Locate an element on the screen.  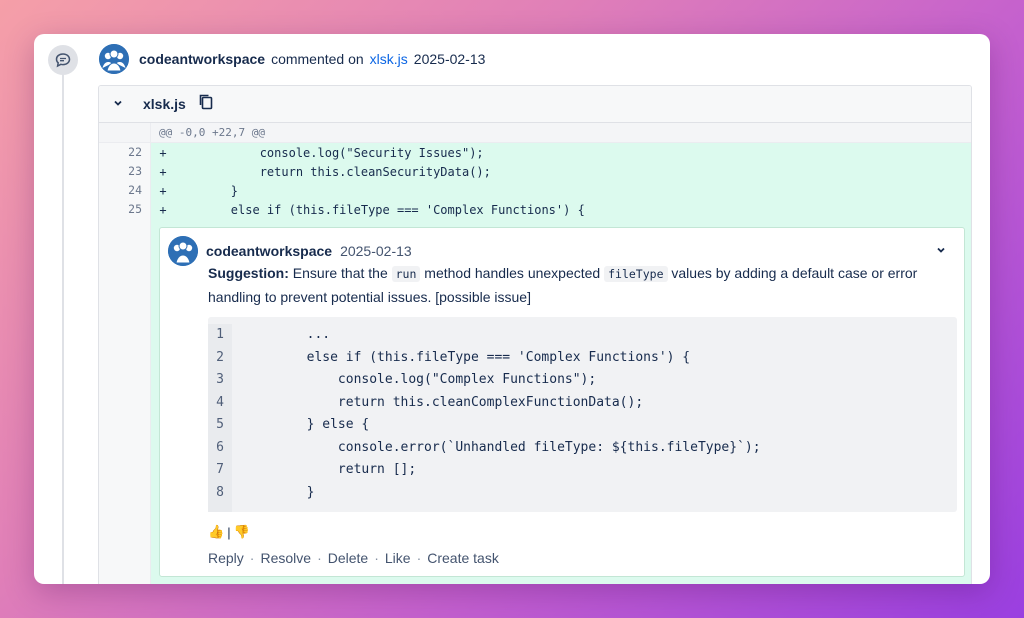
code-line: } is located at coordinates (279, 492).